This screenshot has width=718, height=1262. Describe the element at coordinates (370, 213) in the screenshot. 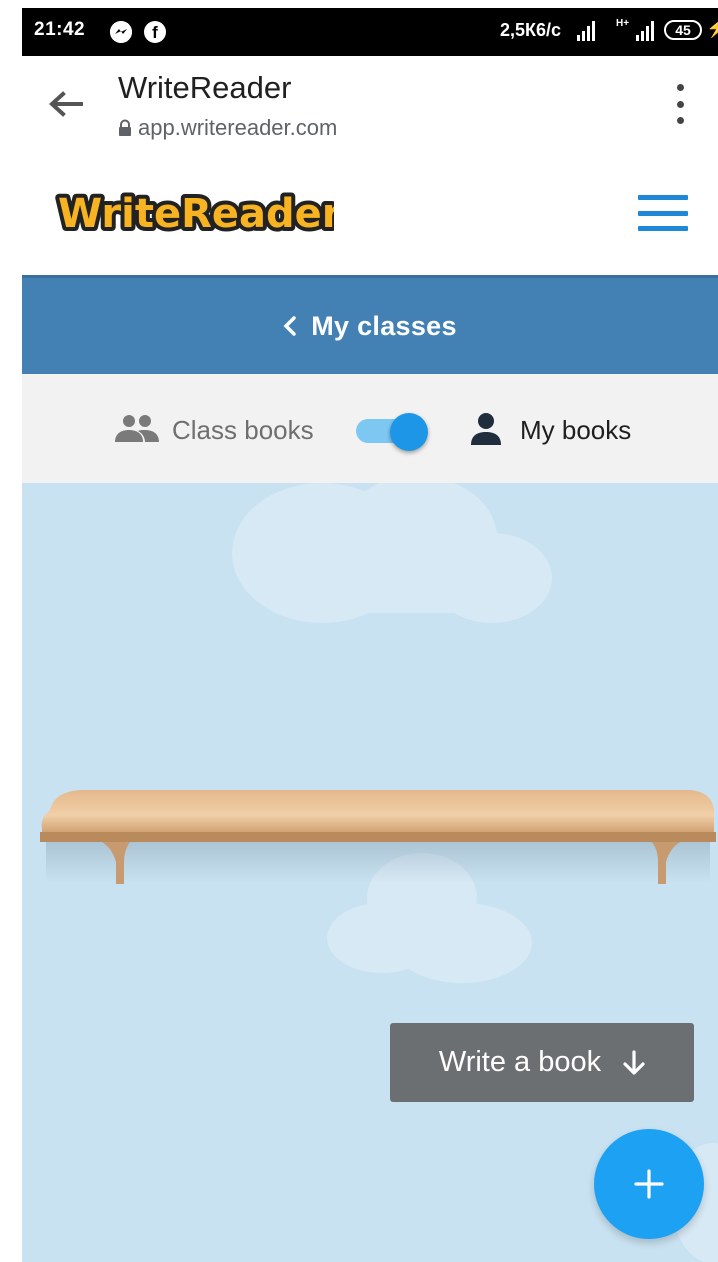

I see `app-header: WriteReader` at that location.